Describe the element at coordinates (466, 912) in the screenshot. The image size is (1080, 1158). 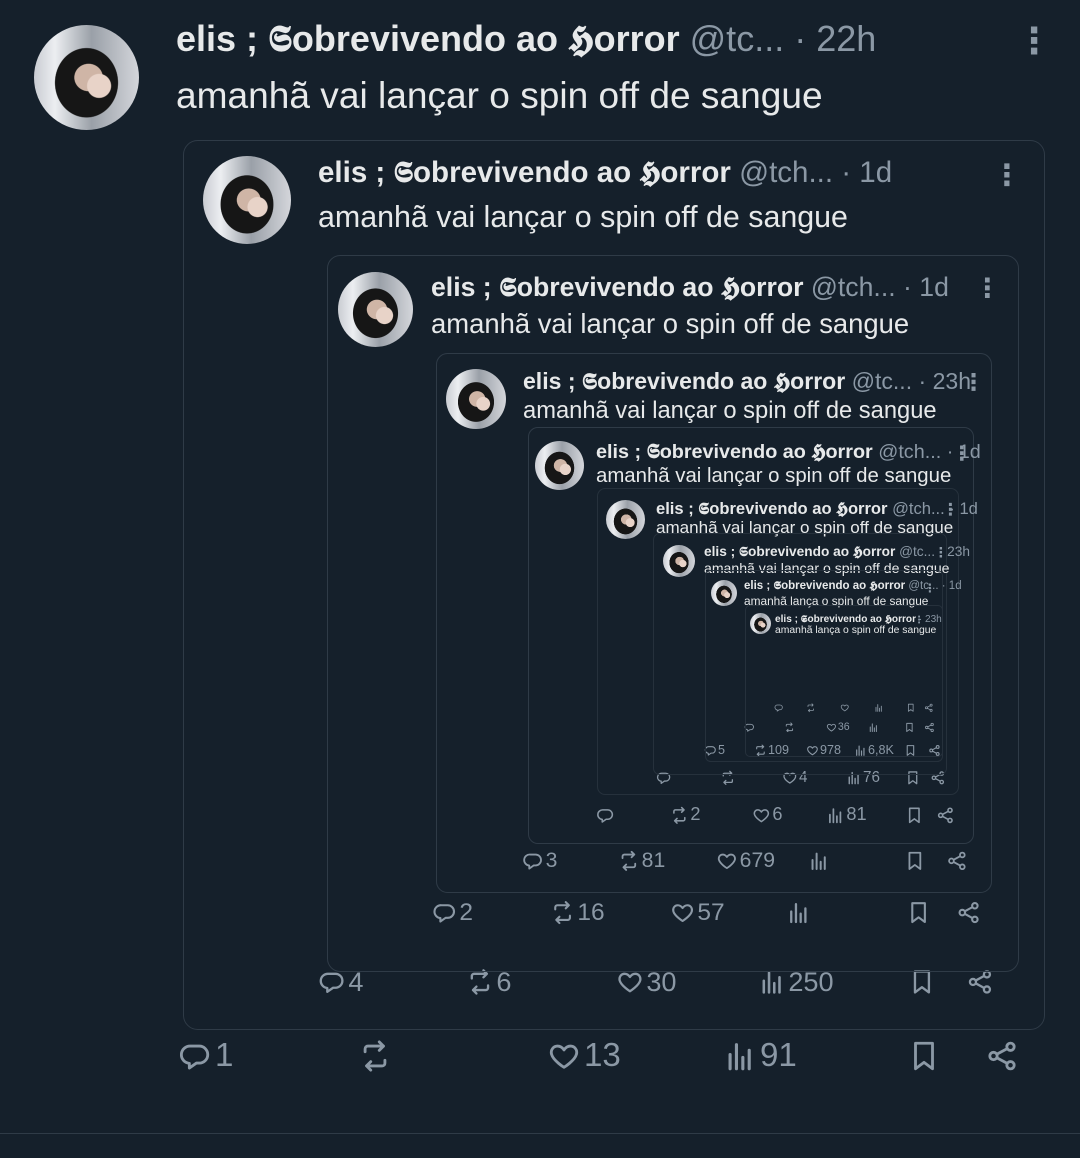
I see `reply-count: 2` at that location.